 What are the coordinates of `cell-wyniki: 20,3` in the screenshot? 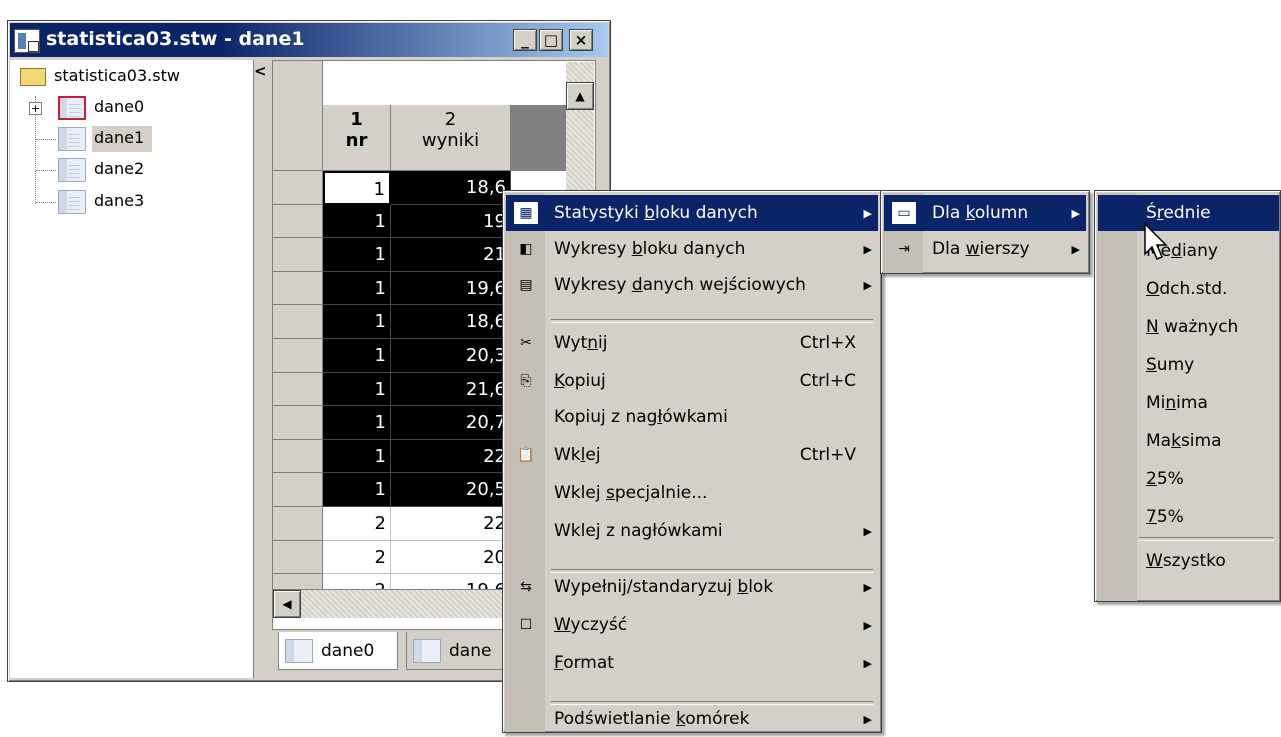 It's located at (451, 356).